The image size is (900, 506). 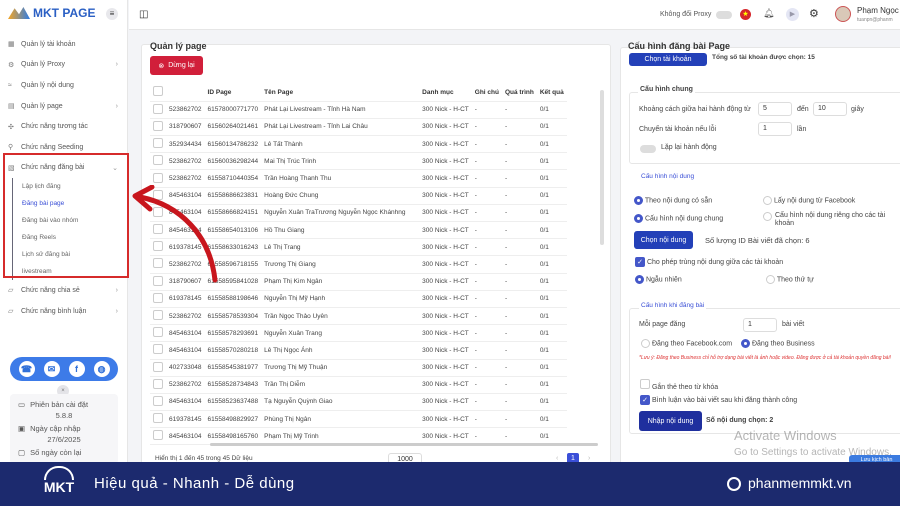 I want to click on proxy-toggle, so click(x=724, y=15).